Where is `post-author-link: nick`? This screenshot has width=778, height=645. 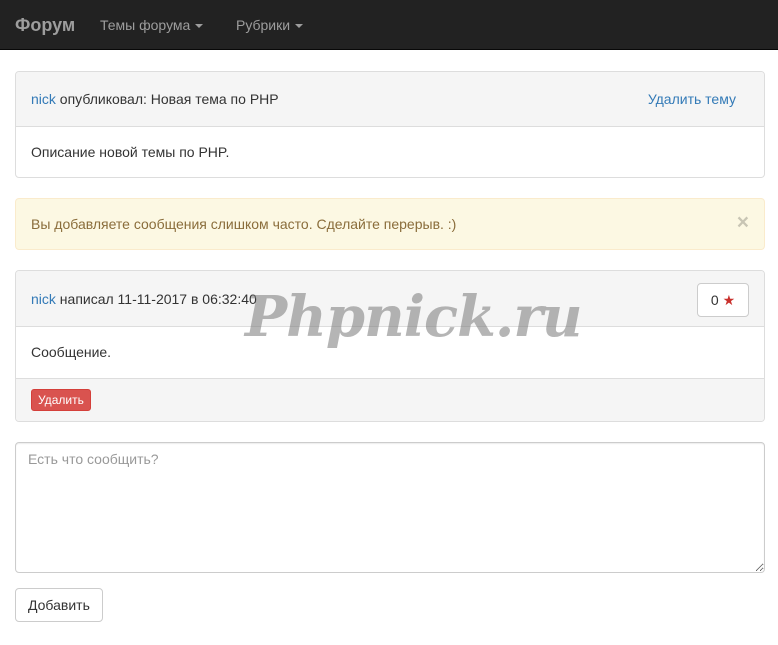 post-author-link: nick is located at coordinates (43, 299).